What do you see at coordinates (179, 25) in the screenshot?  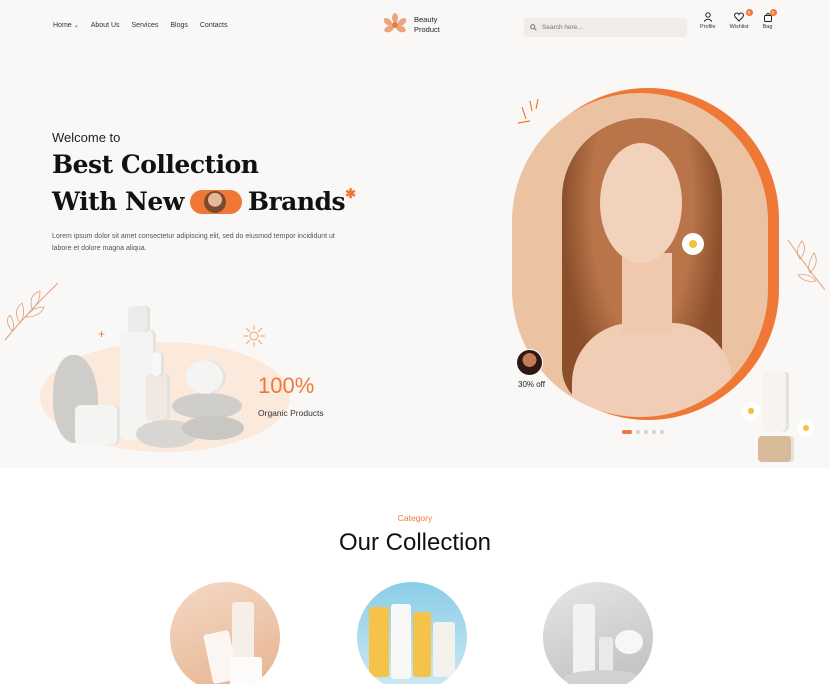 I see `menu-item-blogs: Blogs` at bounding box center [179, 25].